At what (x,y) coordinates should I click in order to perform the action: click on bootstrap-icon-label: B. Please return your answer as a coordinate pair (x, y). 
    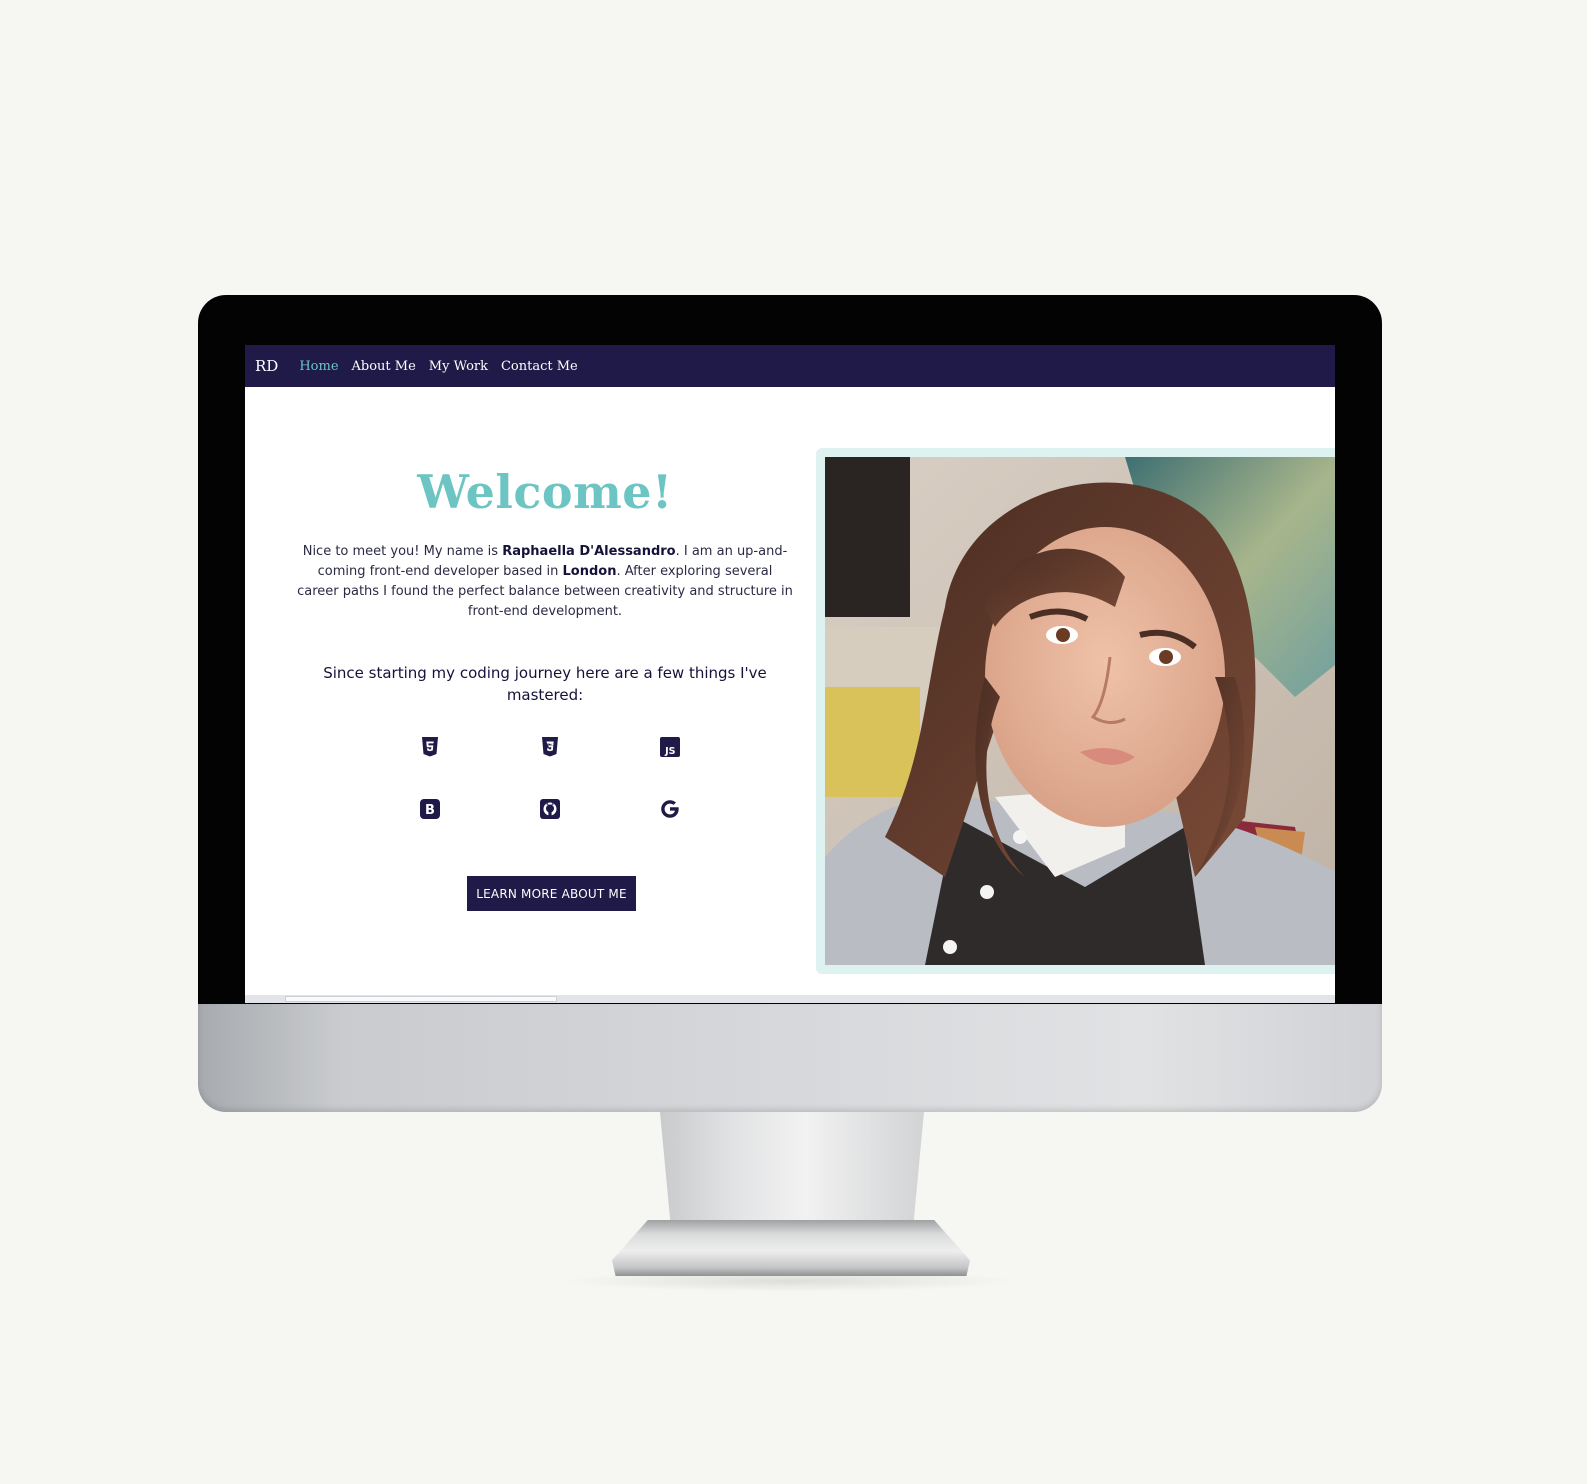
    Looking at the image, I should click on (430, 810).